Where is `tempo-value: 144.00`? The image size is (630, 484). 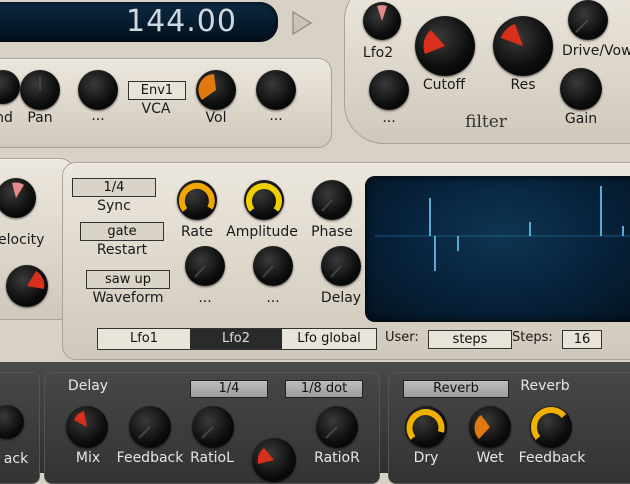 tempo-value: 144.00 is located at coordinates (181, 21).